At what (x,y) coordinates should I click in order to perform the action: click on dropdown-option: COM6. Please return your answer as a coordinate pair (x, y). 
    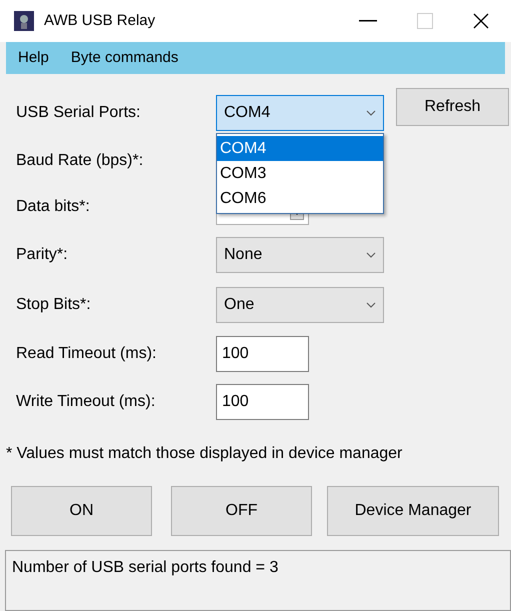
    Looking at the image, I should click on (300, 198).